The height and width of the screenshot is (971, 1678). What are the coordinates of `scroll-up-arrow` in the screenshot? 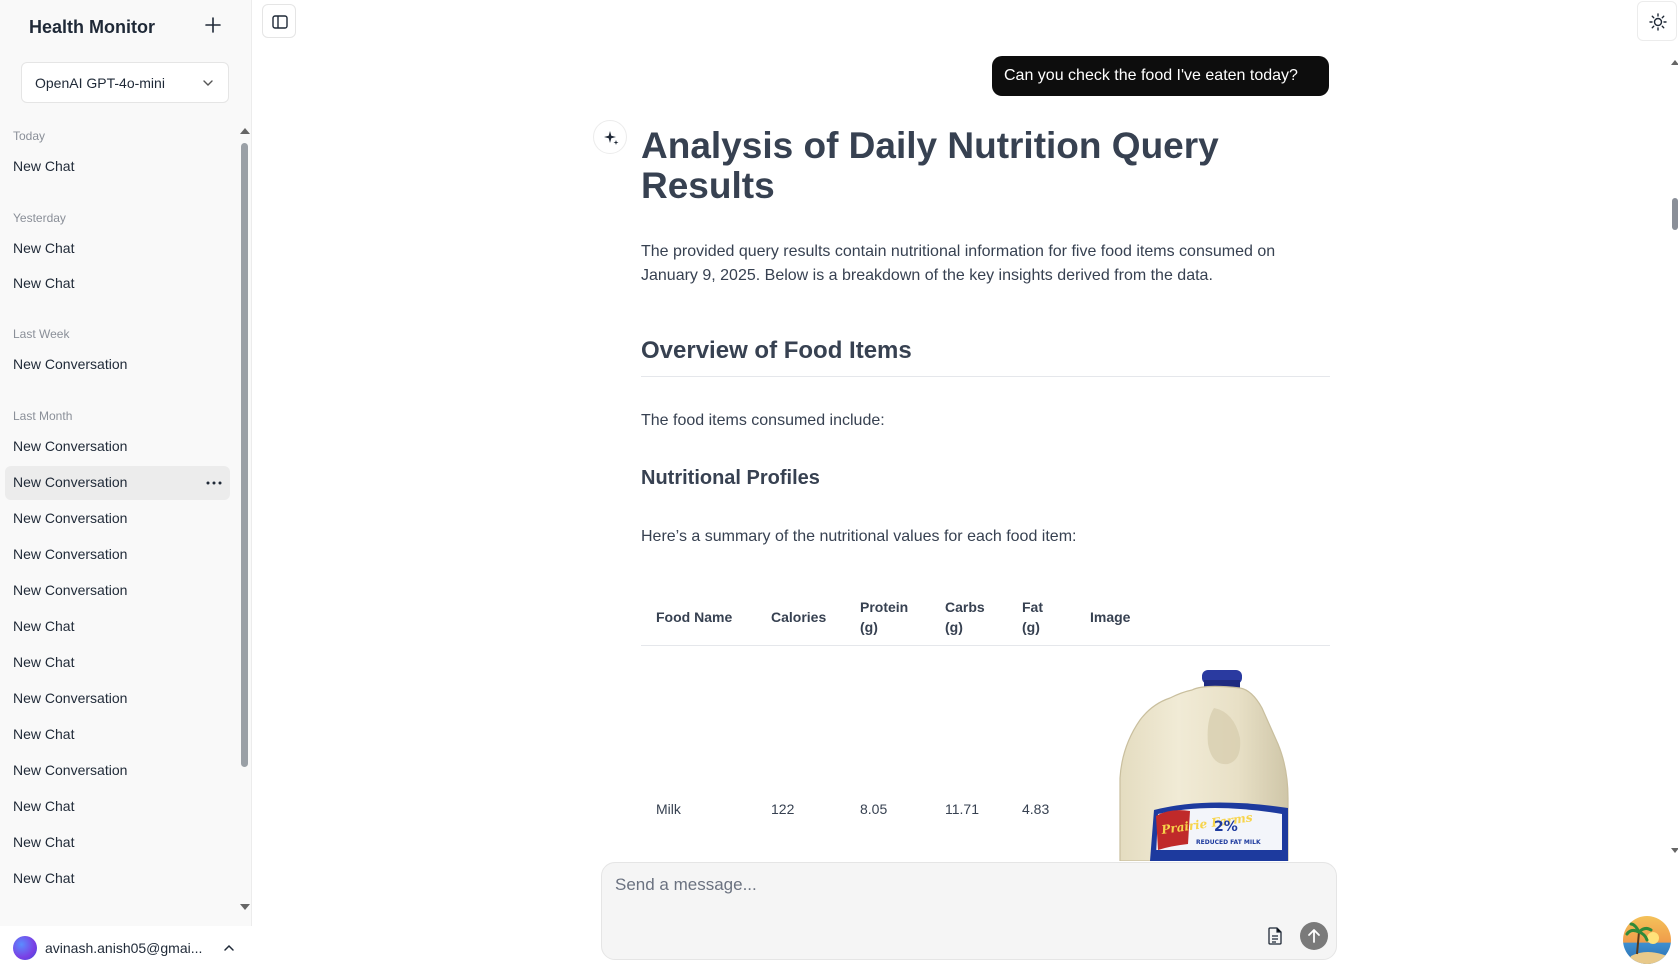 It's located at (245, 131).